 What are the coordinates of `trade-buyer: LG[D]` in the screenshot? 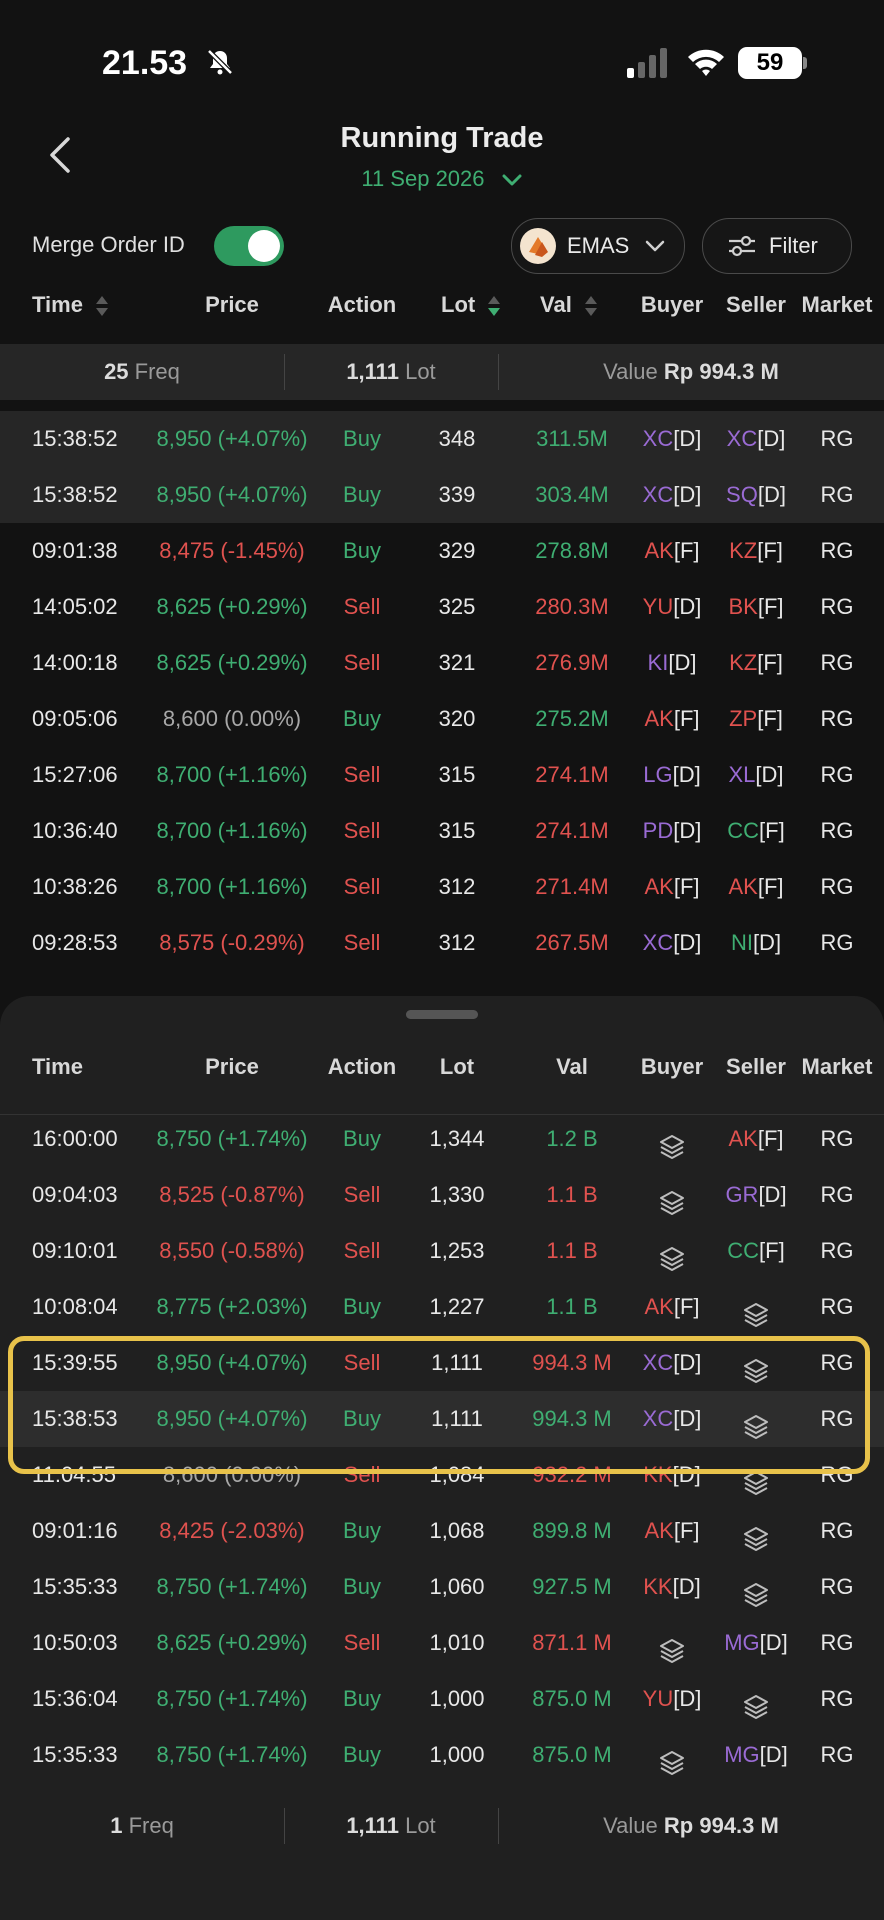 It's located at (671, 775).